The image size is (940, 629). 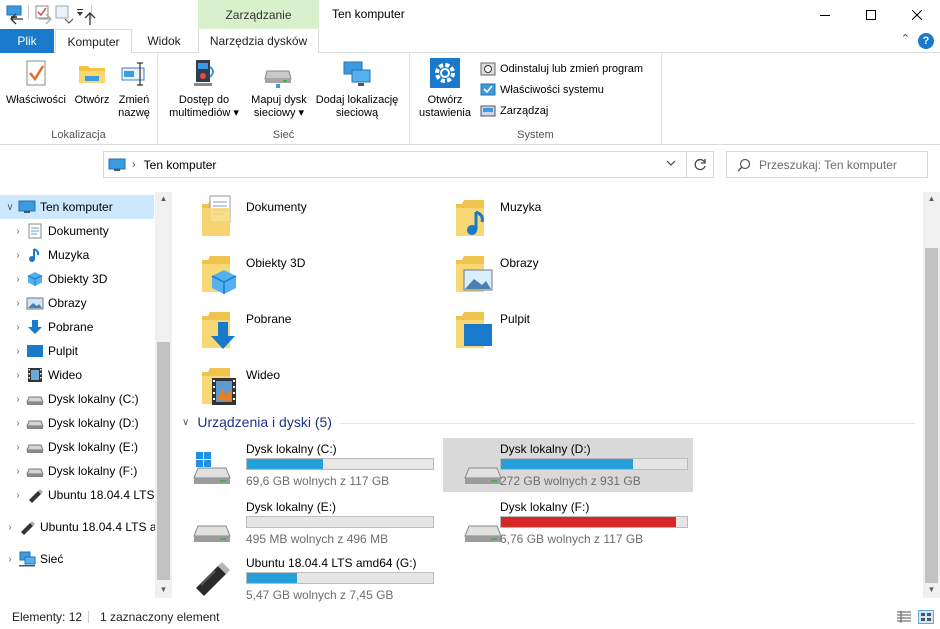 What do you see at coordinates (297, 328) in the screenshot?
I see `folder-downloads: Pobrane` at bounding box center [297, 328].